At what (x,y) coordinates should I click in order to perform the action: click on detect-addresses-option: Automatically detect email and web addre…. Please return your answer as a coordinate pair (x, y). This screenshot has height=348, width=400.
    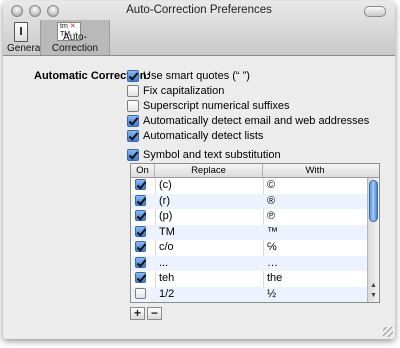
    Looking at the image, I should click on (248, 121).